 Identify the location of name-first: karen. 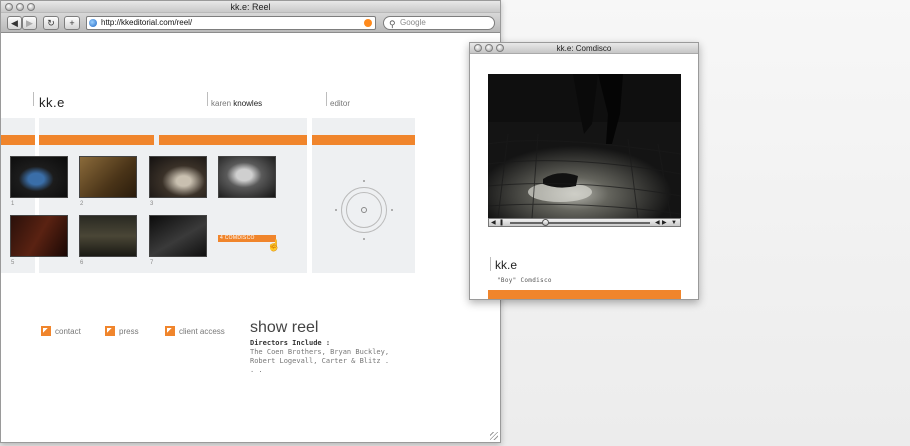
(221, 103).